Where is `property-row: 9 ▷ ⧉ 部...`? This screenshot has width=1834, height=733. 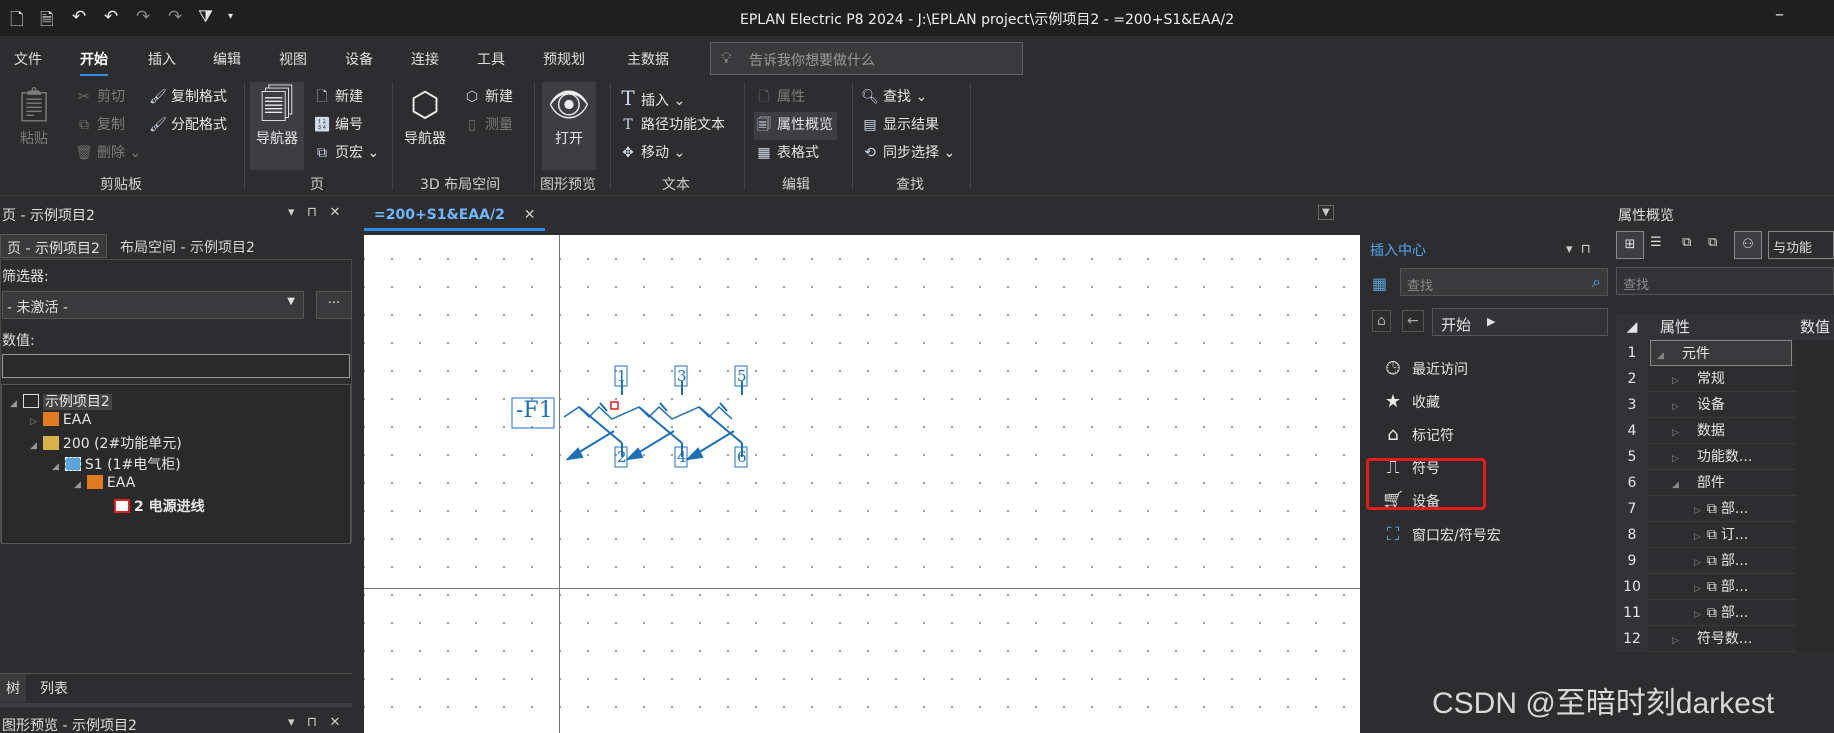 property-row: 9 ▷ ⧉ 部... is located at coordinates (1725, 561).